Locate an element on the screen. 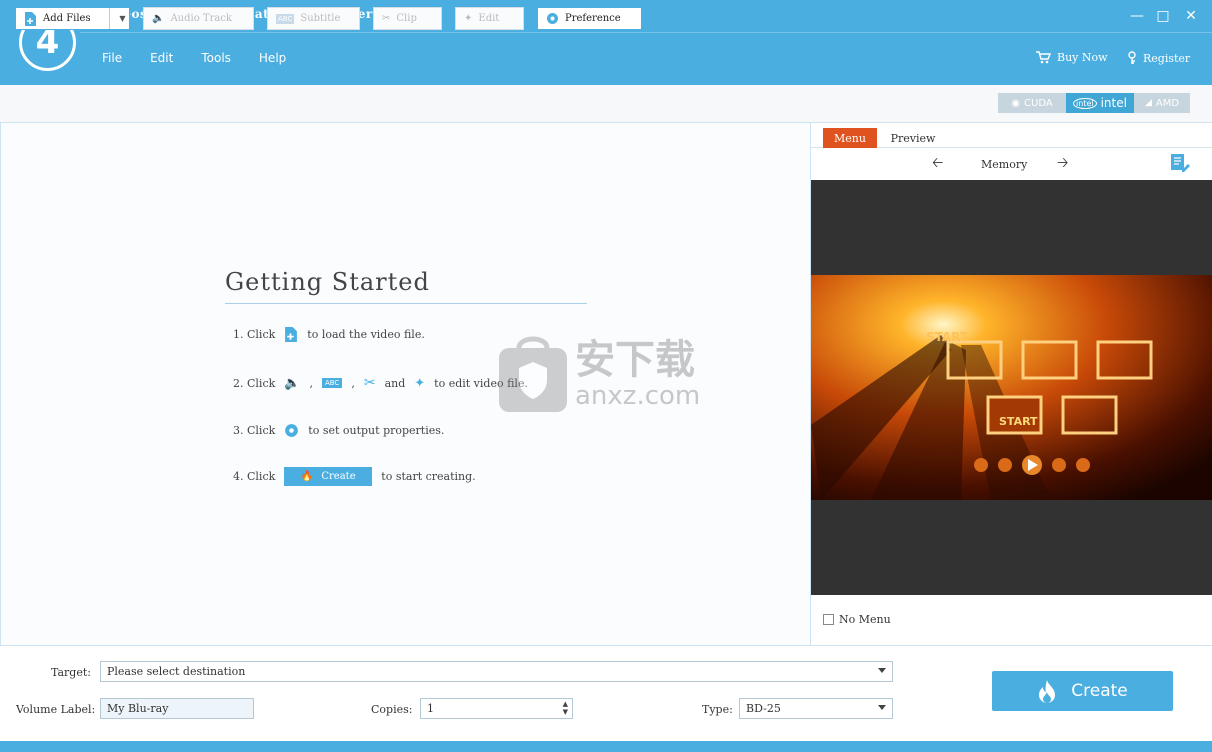 The width and height of the screenshot is (1212, 752). start-button-text: START is located at coordinates (1018, 421).